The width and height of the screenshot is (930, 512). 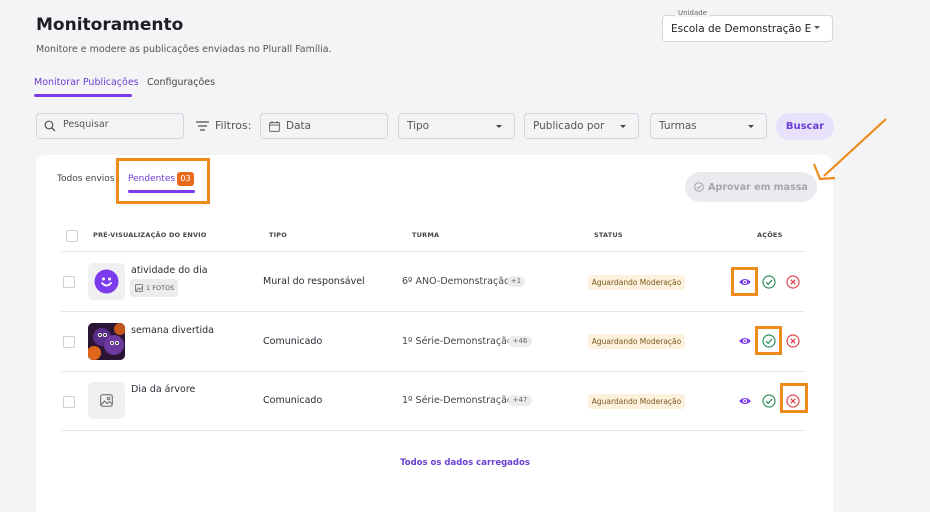 What do you see at coordinates (516, 281) in the screenshot?
I see `more-classes-badge: +1` at bounding box center [516, 281].